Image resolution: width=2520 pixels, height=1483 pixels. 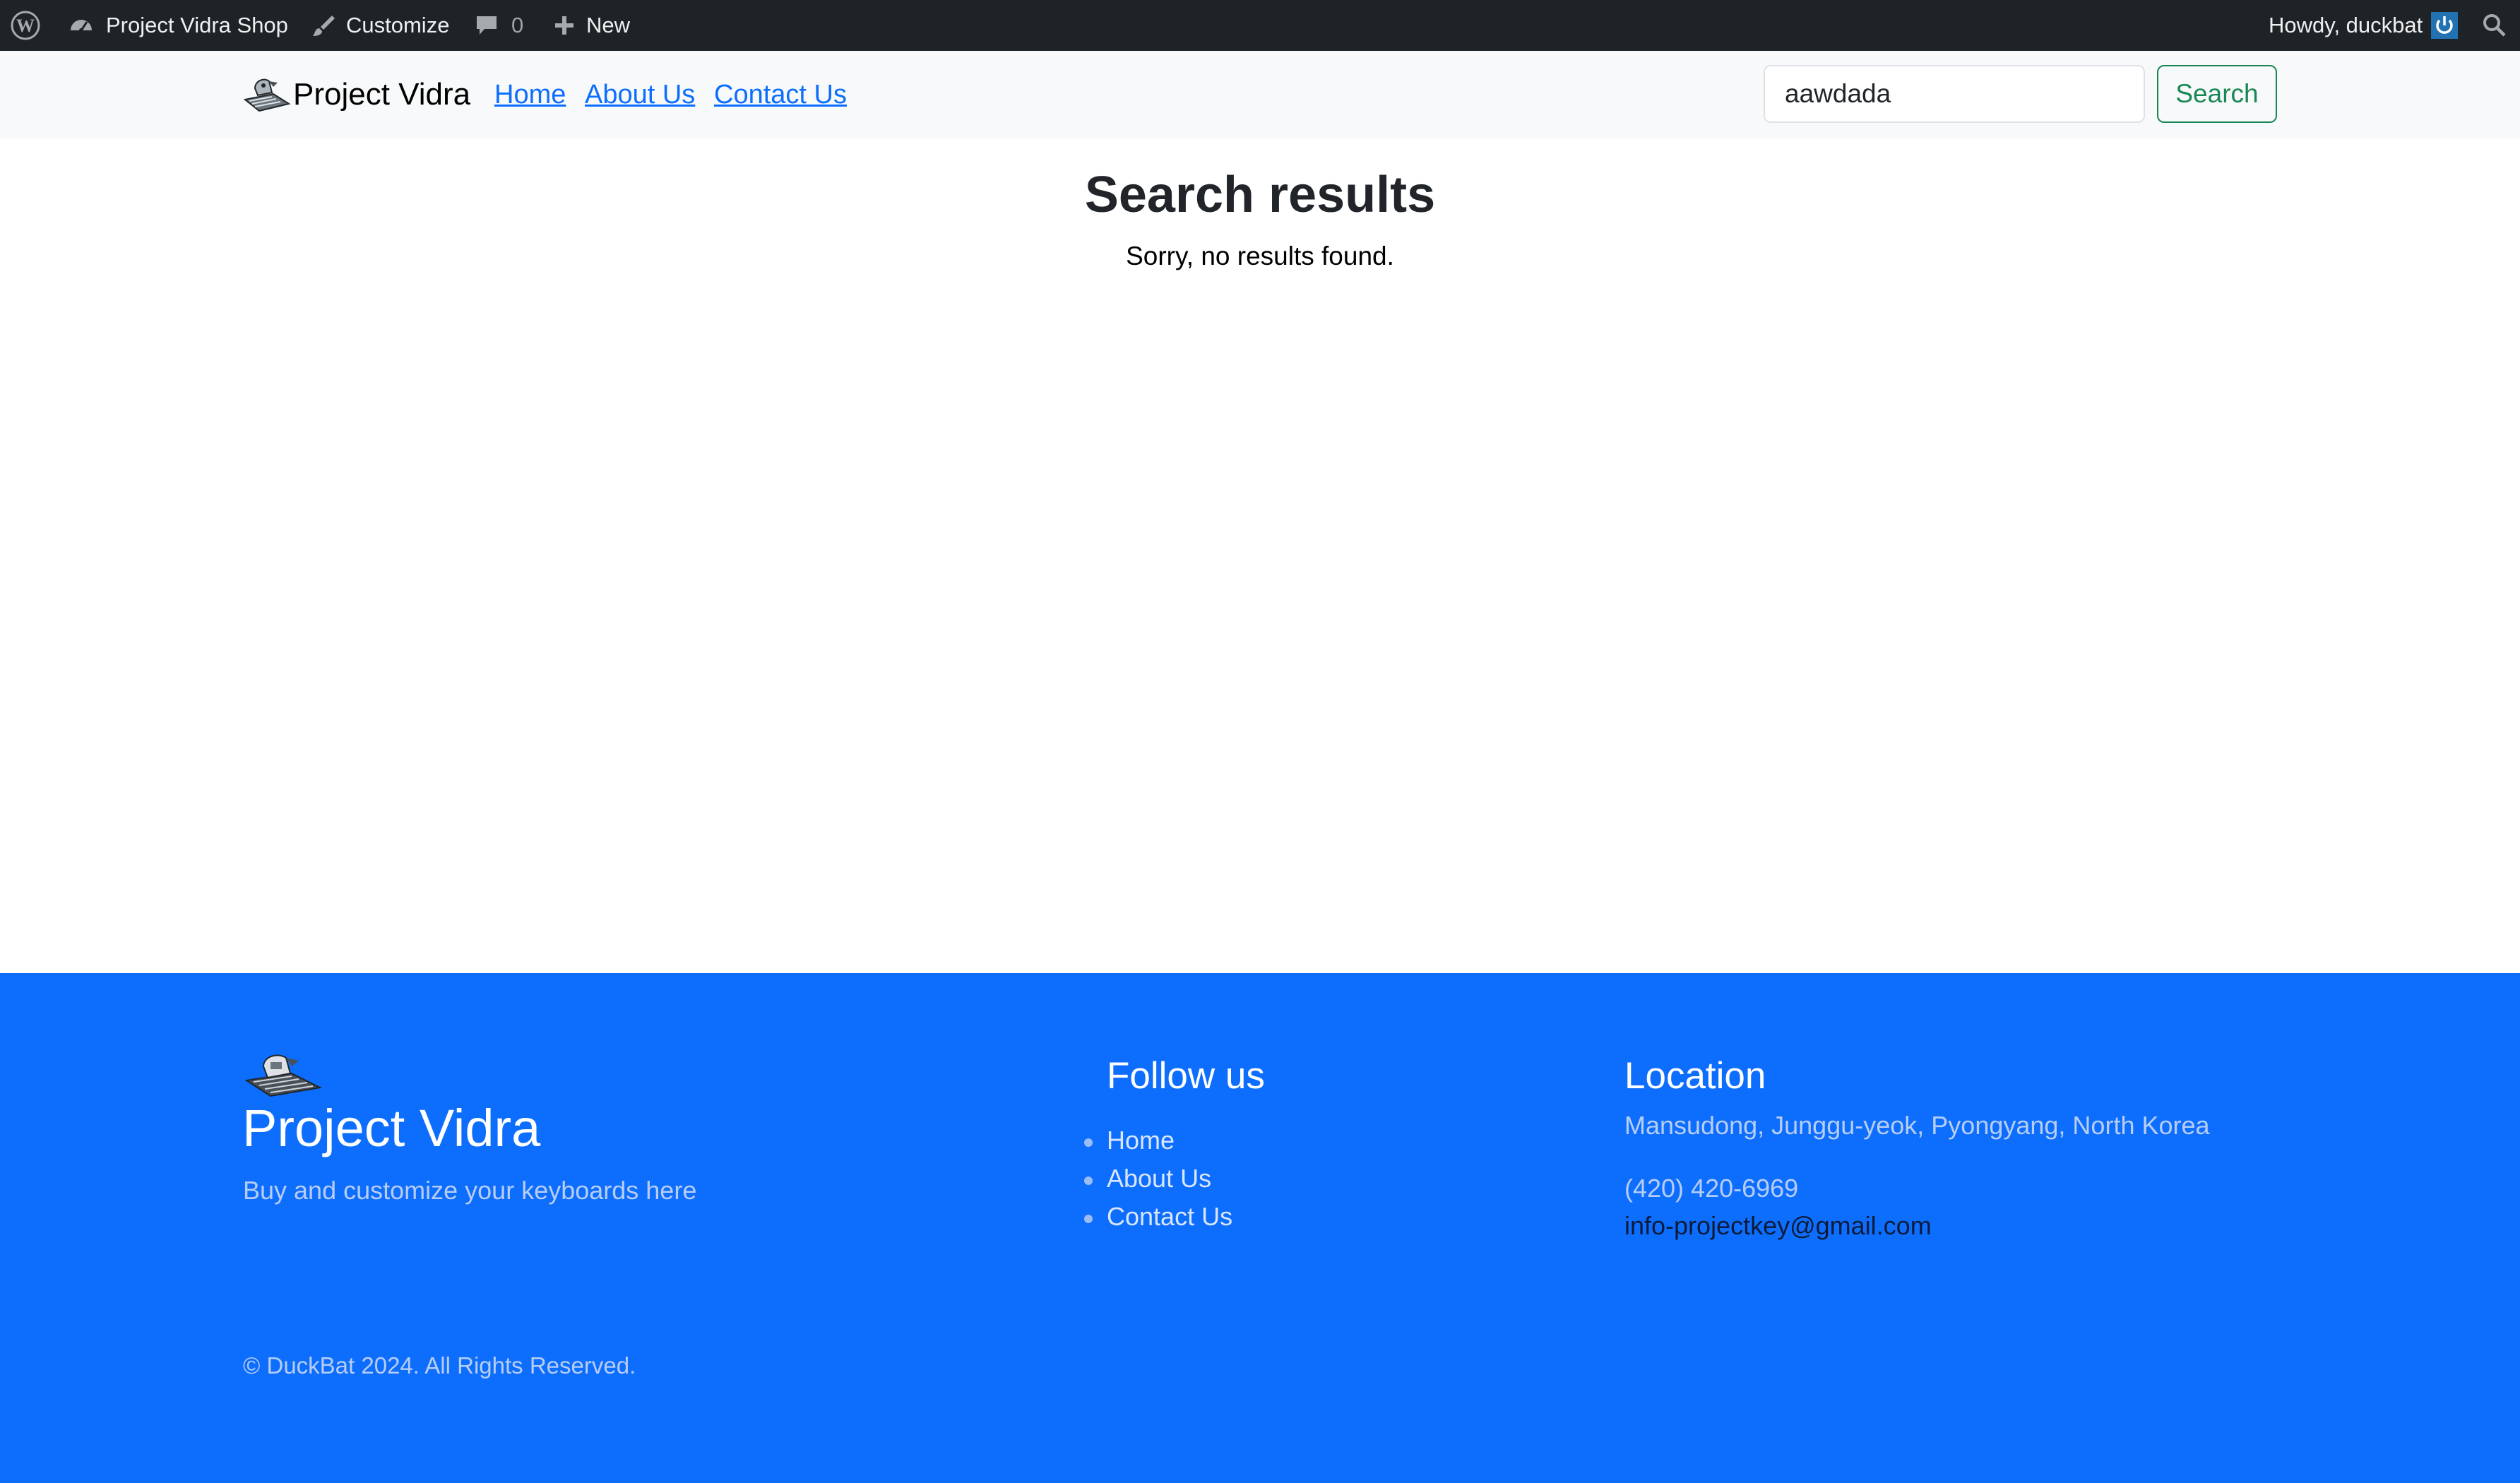 I want to click on brand-link: Project Vidra, so click(x=356, y=94).